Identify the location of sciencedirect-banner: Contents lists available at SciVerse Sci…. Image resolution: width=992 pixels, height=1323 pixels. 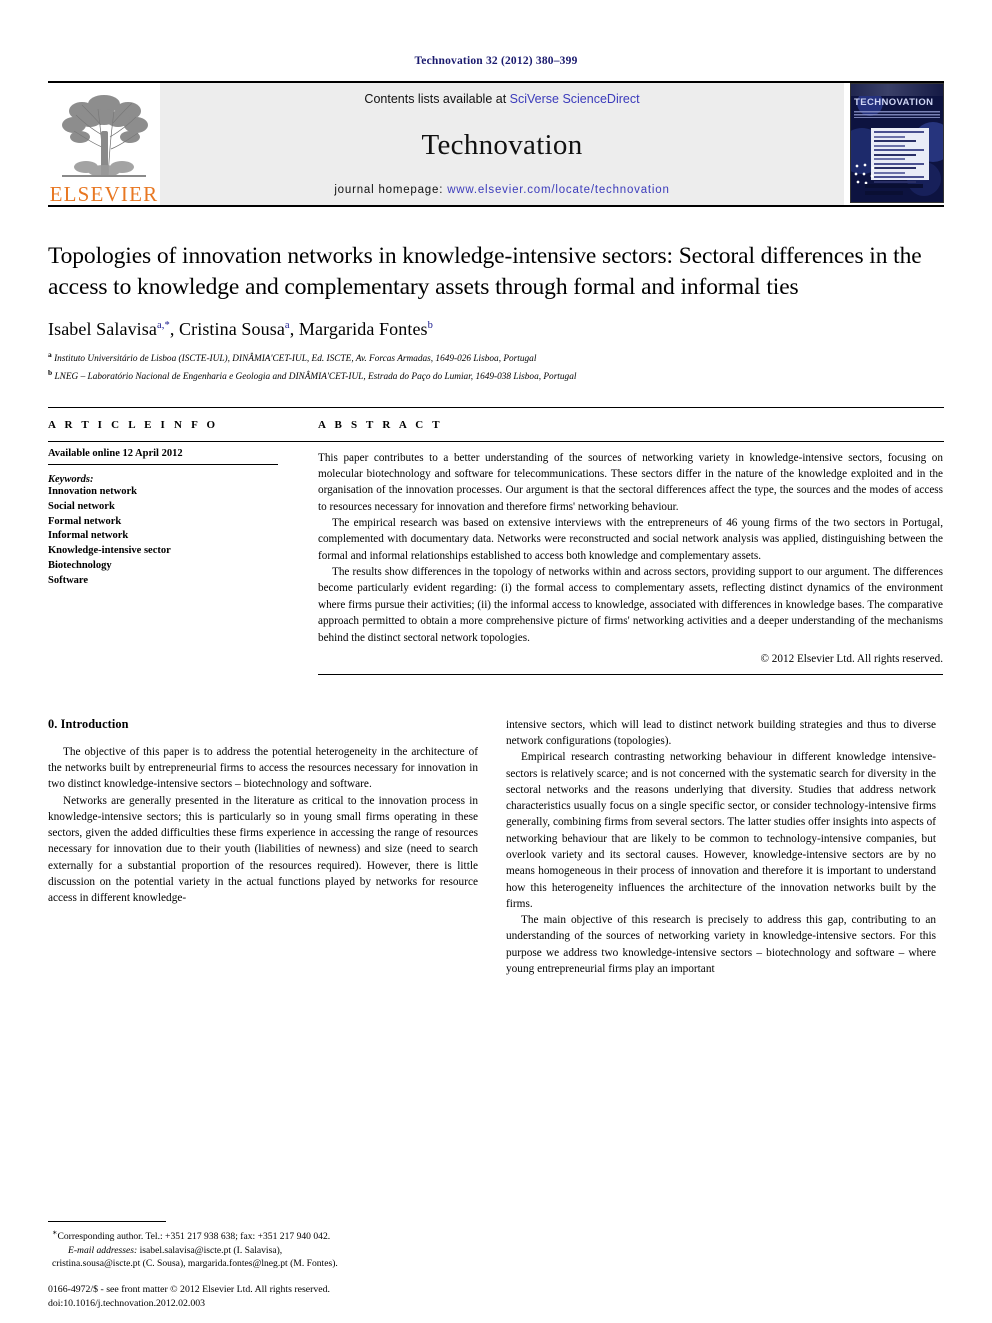
(502, 144).